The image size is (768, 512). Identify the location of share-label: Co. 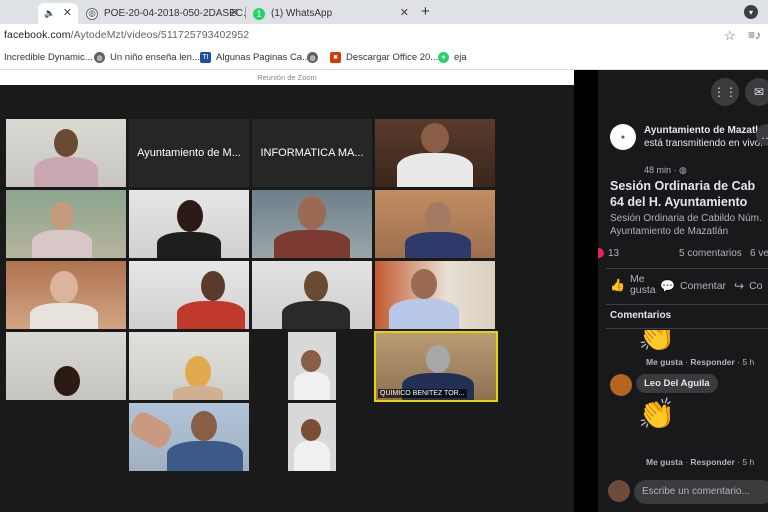
(756, 286).